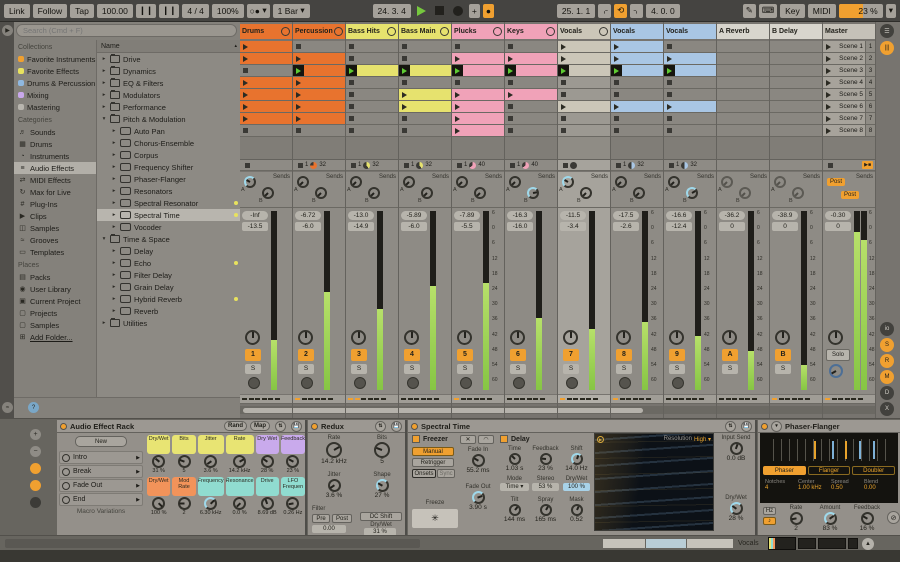 Image resolution: width=900 pixels, height=562 pixels. Describe the element at coordinates (887, 409) in the screenshot. I see `mixer-section-toggle-x: X` at that location.